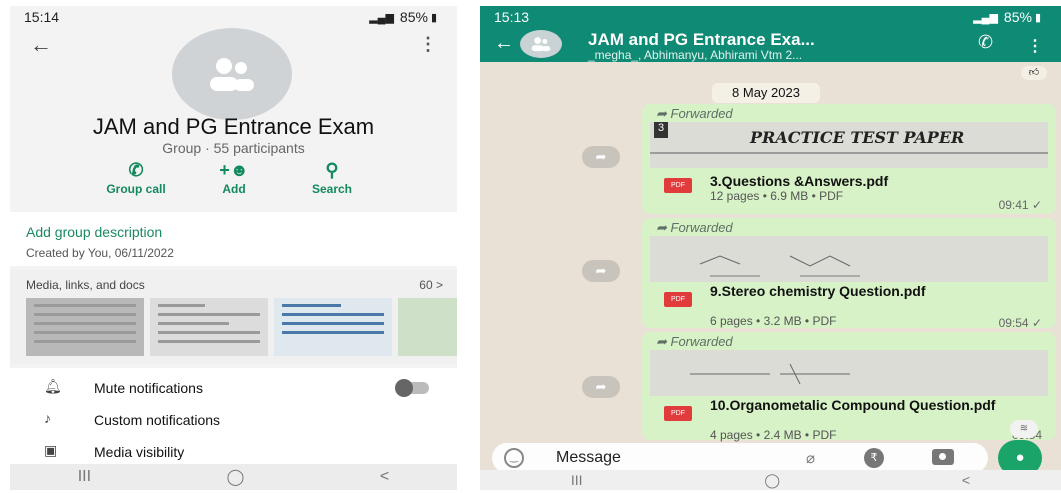 The height and width of the screenshot is (493, 1061). What do you see at coordinates (412, 388) in the screenshot?
I see `mute-toggle` at bounding box center [412, 388].